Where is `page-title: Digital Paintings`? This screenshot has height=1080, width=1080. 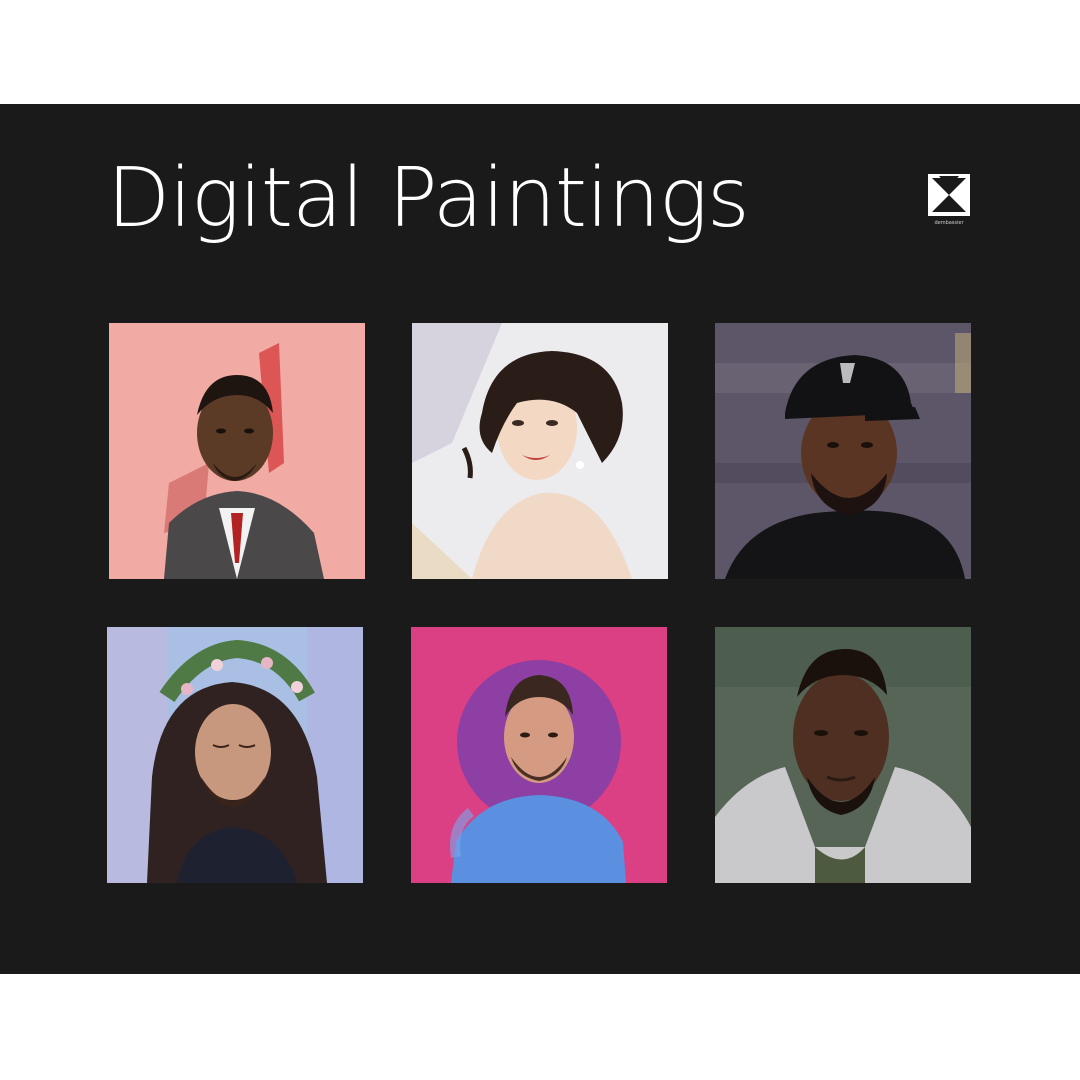
page-title: Digital Paintings is located at coordinates (428, 198).